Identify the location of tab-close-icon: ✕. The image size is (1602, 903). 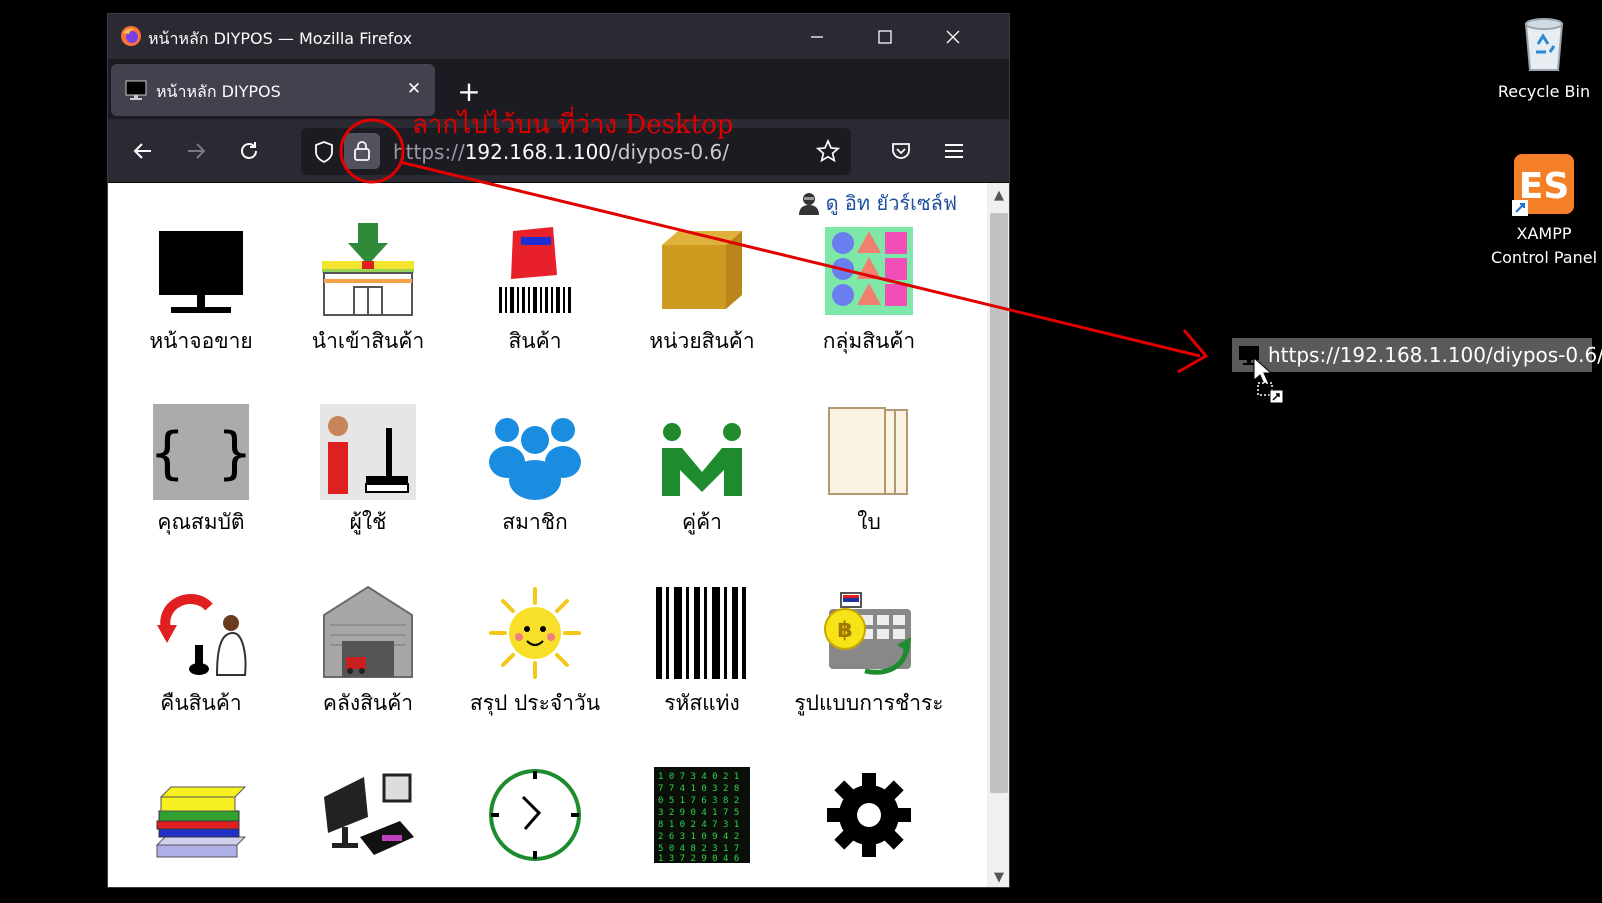
(414, 89).